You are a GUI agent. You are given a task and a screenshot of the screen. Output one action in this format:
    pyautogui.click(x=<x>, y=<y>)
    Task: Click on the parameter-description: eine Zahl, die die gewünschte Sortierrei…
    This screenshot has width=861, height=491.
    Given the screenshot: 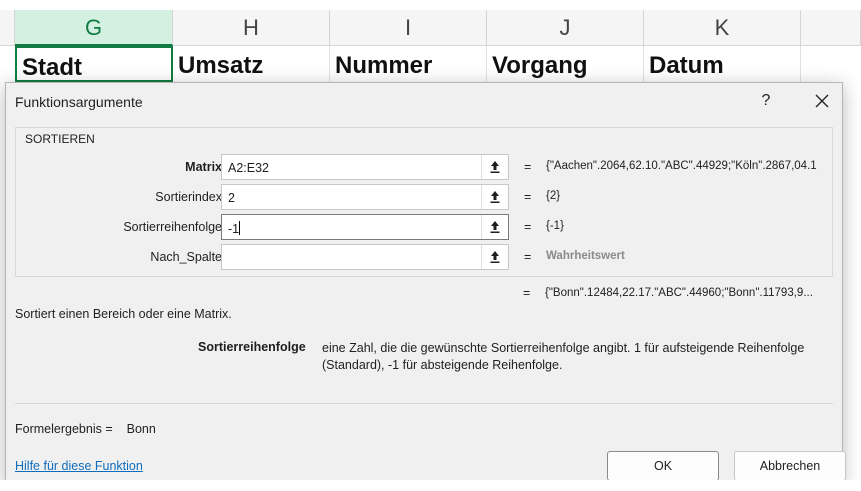 What is the action you would take?
    pyautogui.click(x=563, y=356)
    